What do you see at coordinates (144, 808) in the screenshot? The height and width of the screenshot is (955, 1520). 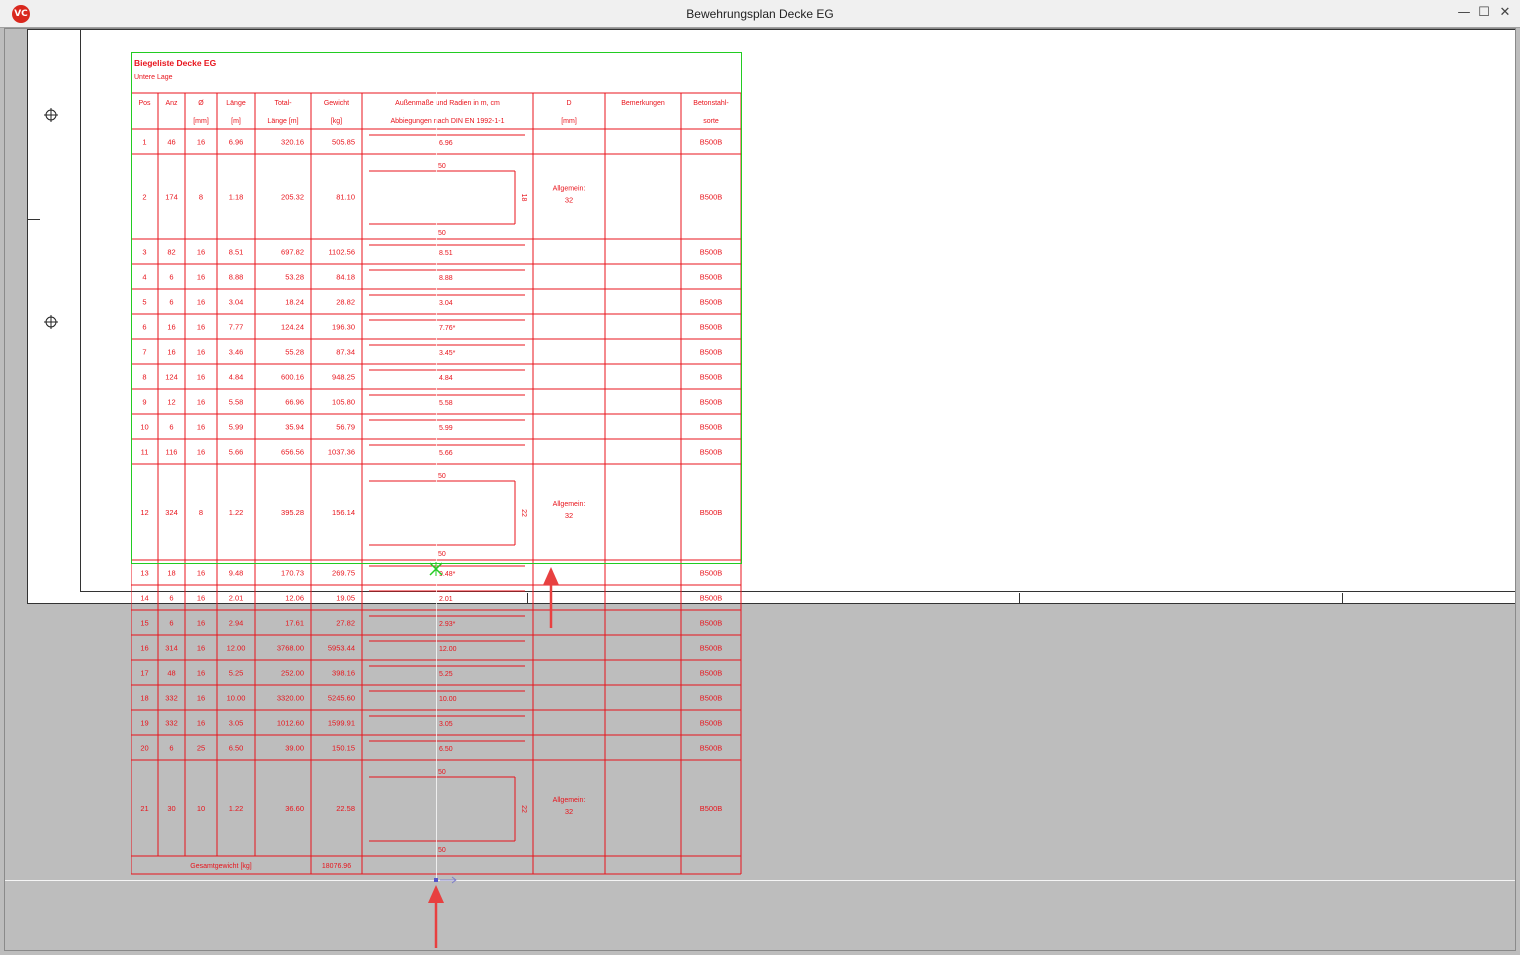 I see `table-cell: 21` at bounding box center [144, 808].